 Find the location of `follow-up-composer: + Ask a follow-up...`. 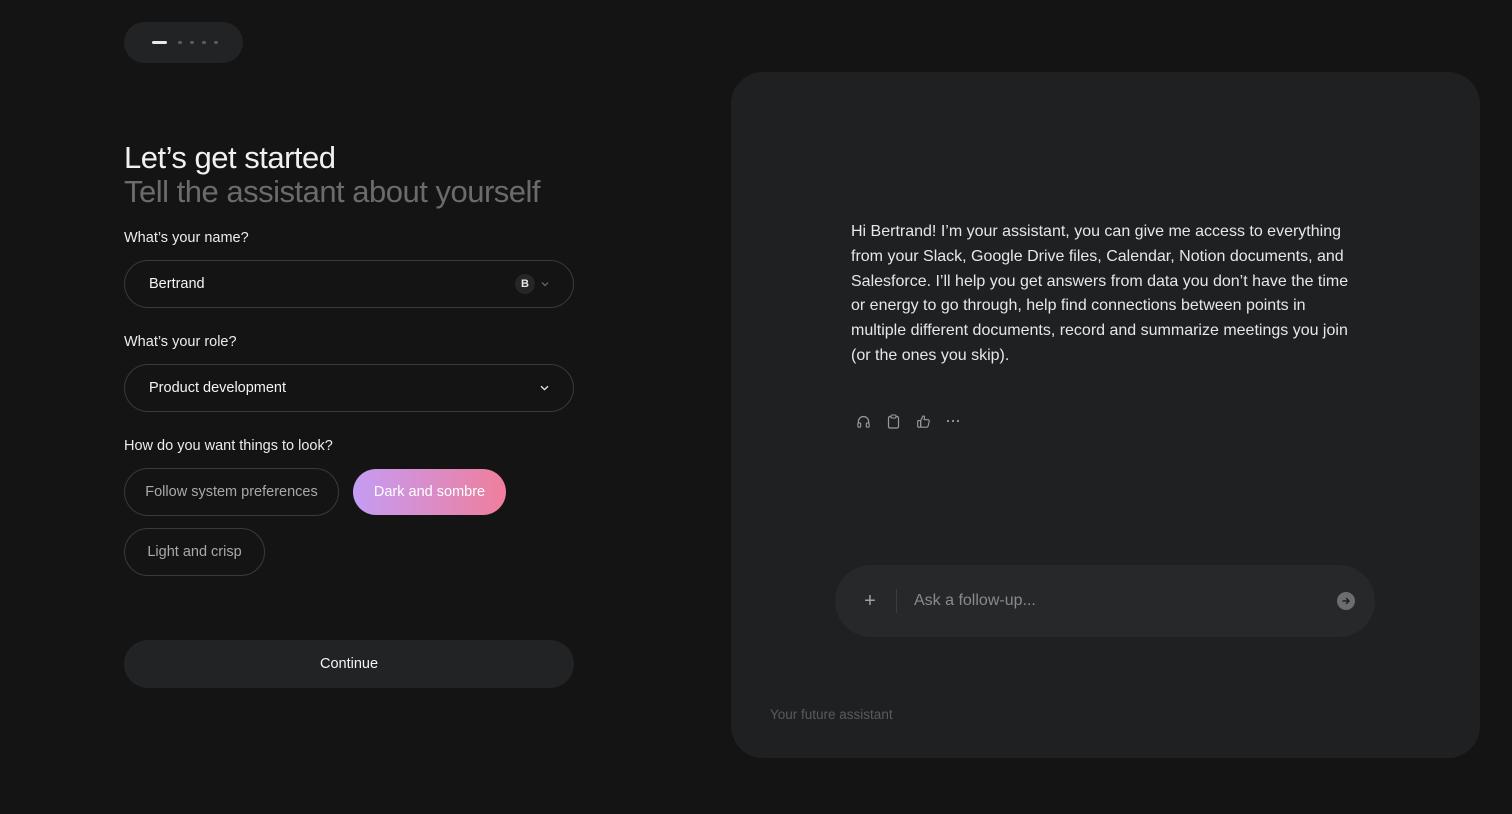

follow-up-composer: + Ask a follow-up... is located at coordinates (1105, 601).